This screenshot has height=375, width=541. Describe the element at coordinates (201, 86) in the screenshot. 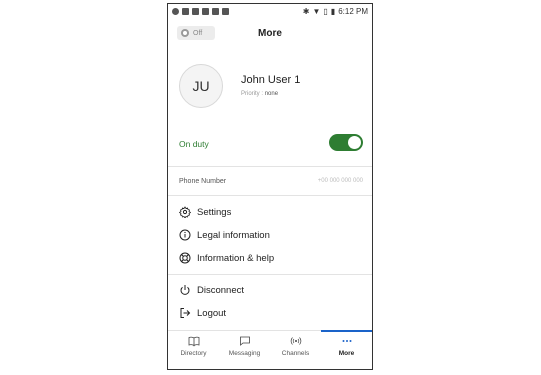

I see `avatar: JU` at that location.